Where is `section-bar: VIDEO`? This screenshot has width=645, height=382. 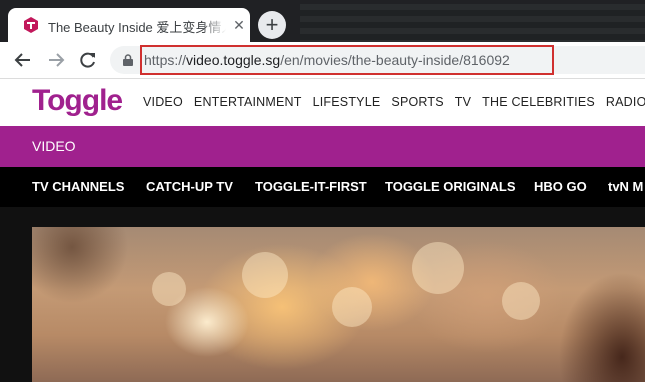
section-bar: VIDEO is located at coordinates (322, 146).